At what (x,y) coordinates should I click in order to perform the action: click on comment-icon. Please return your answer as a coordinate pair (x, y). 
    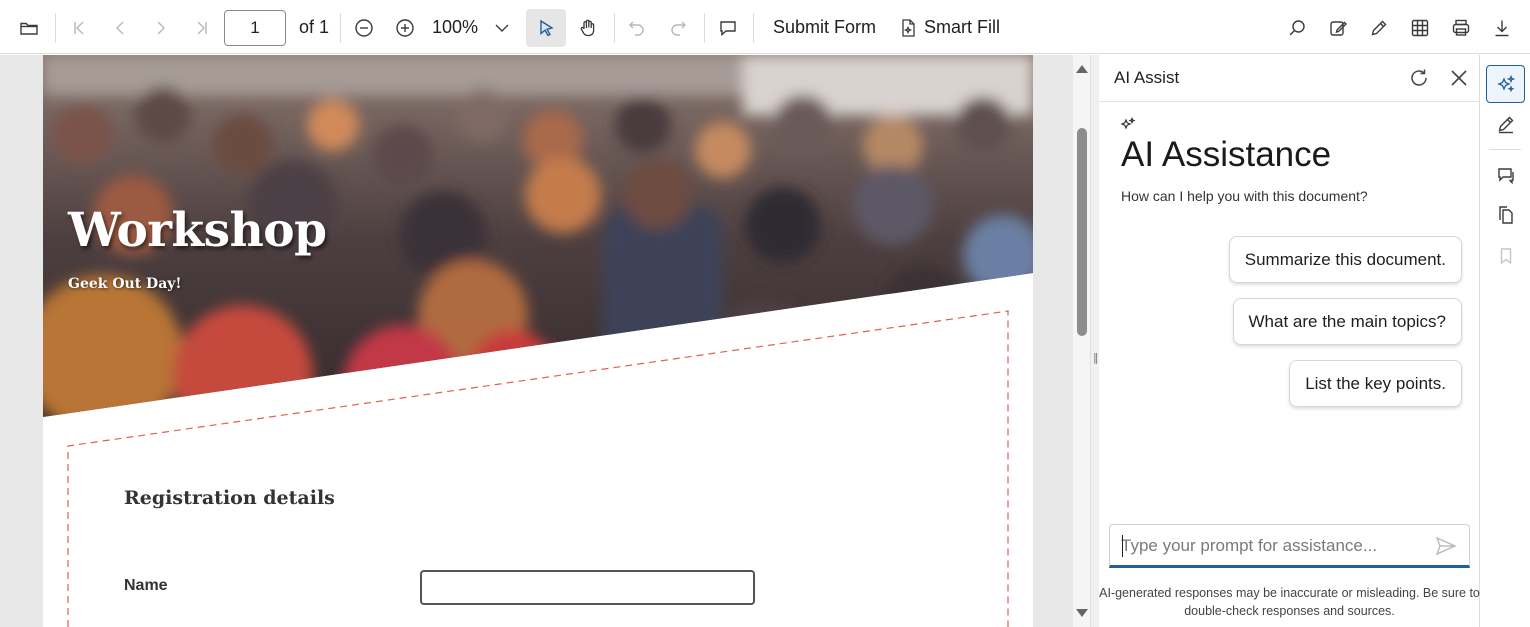
    Looking at the image, I should click on (728, 28).